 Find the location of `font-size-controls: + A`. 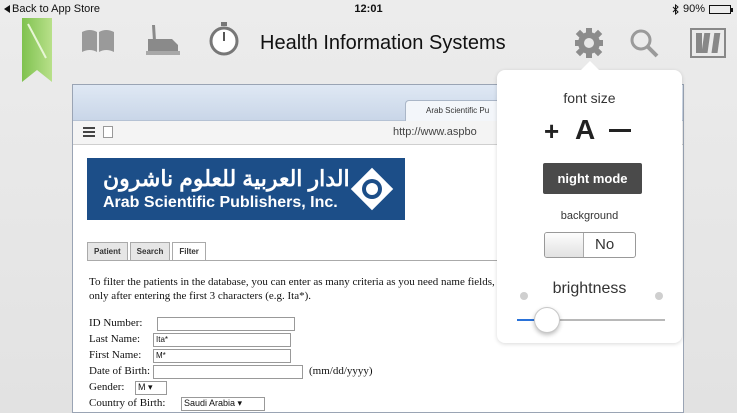

font-size-controls: + A is located at coordinates (589, 130).